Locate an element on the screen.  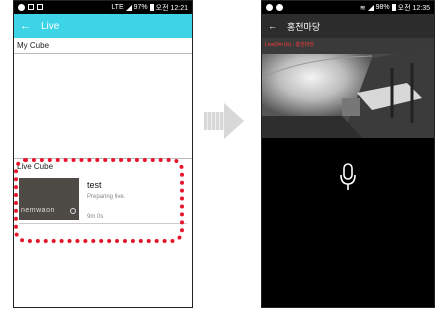
live-cube-header: Live Cube is located at coordinates (35, 166).